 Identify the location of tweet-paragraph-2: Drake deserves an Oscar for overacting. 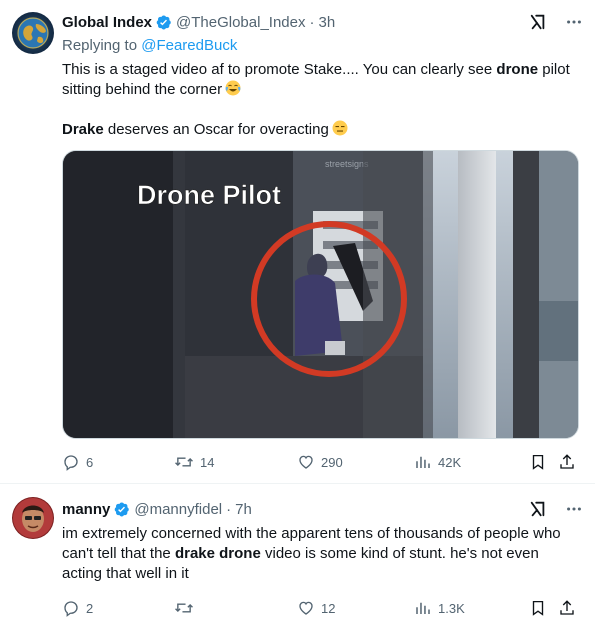
(321, 130).